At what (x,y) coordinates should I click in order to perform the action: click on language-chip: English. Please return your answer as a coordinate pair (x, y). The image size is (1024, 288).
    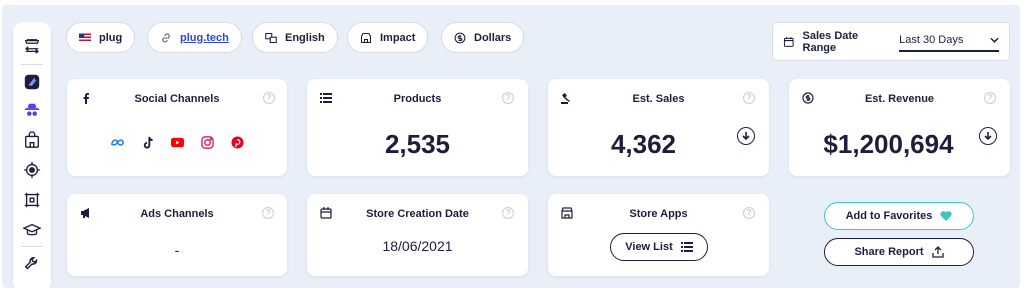
    Looking at the image, I should click on (295, 37).